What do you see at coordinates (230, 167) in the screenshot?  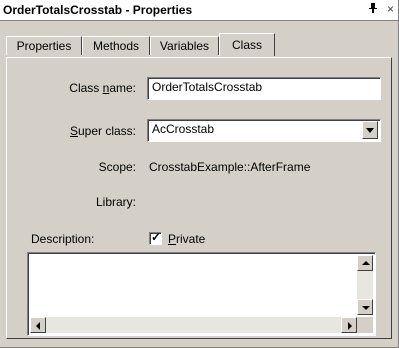 I see `scope-value: CrosstabExample::AfterFrame` at bounding box center [230, 167].